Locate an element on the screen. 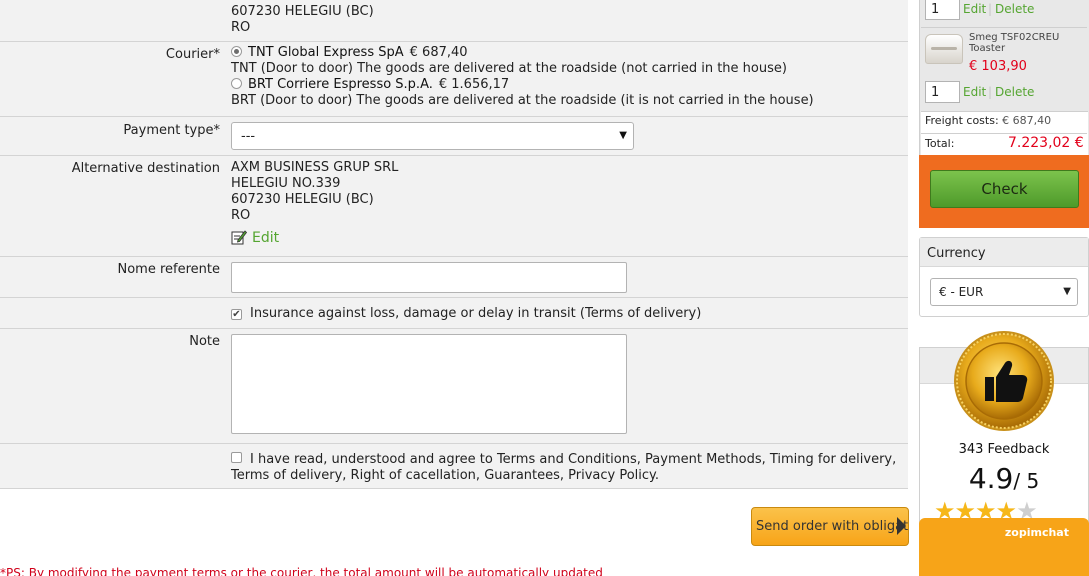 The image size is (1089, 576). send-order-button: Send order with obligatio is located at coordinates (830, 526).